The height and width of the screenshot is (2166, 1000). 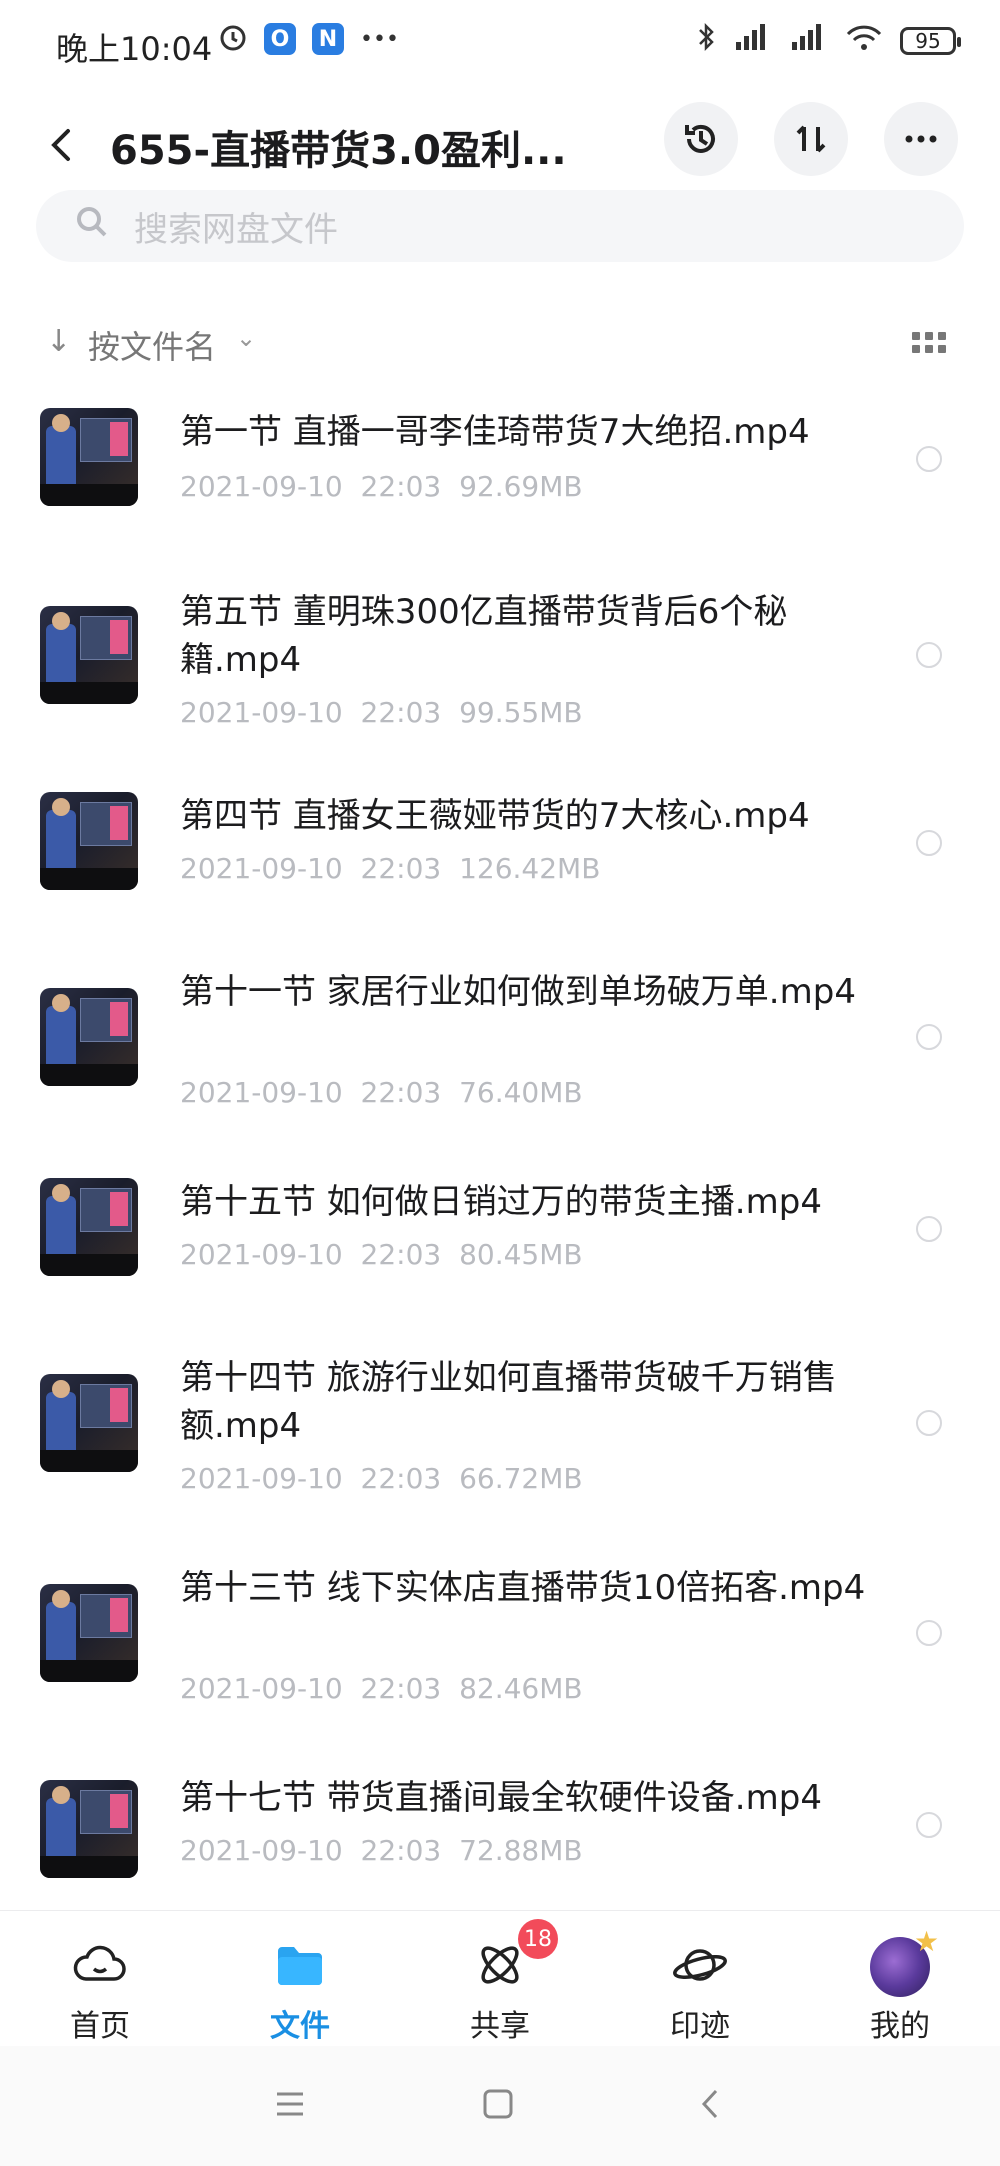 What do you see at coordinates (308, 39) in the screenshot?
I see `status-left-icons: O N •••` at bounding box center [308, 39].